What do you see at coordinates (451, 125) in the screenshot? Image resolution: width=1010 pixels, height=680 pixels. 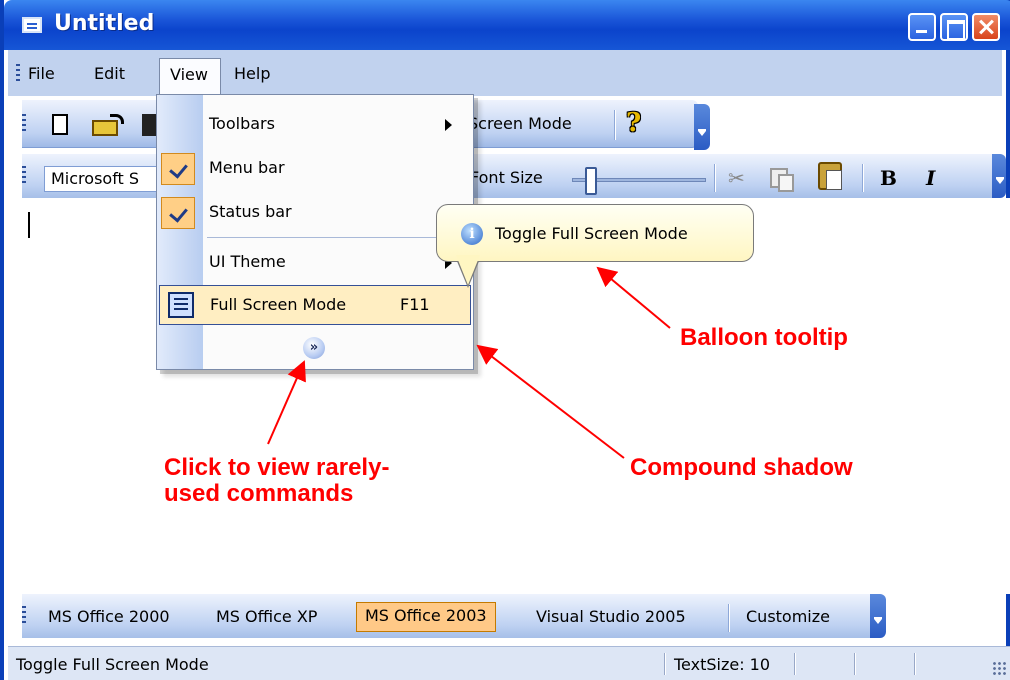 I see `submenu-arrow-icon` at bounding box center [451, 125].